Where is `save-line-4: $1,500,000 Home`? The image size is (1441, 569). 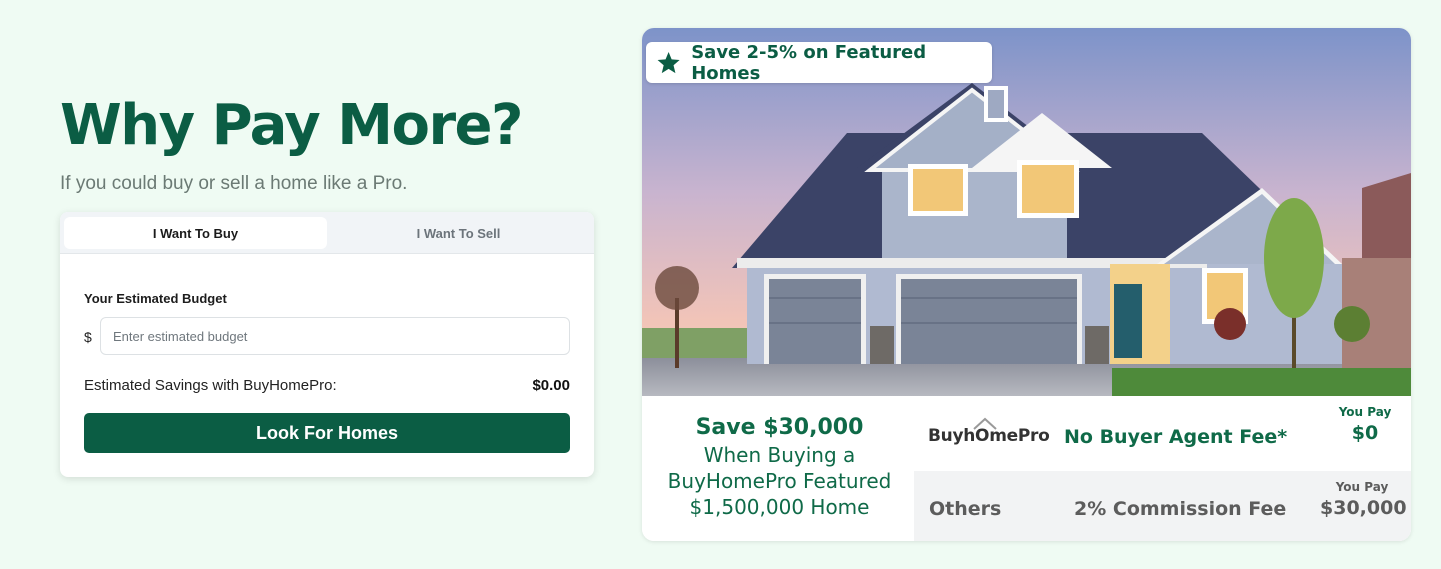 save-line-4: $1,500,000 Home is located at coordinates (779, 507).